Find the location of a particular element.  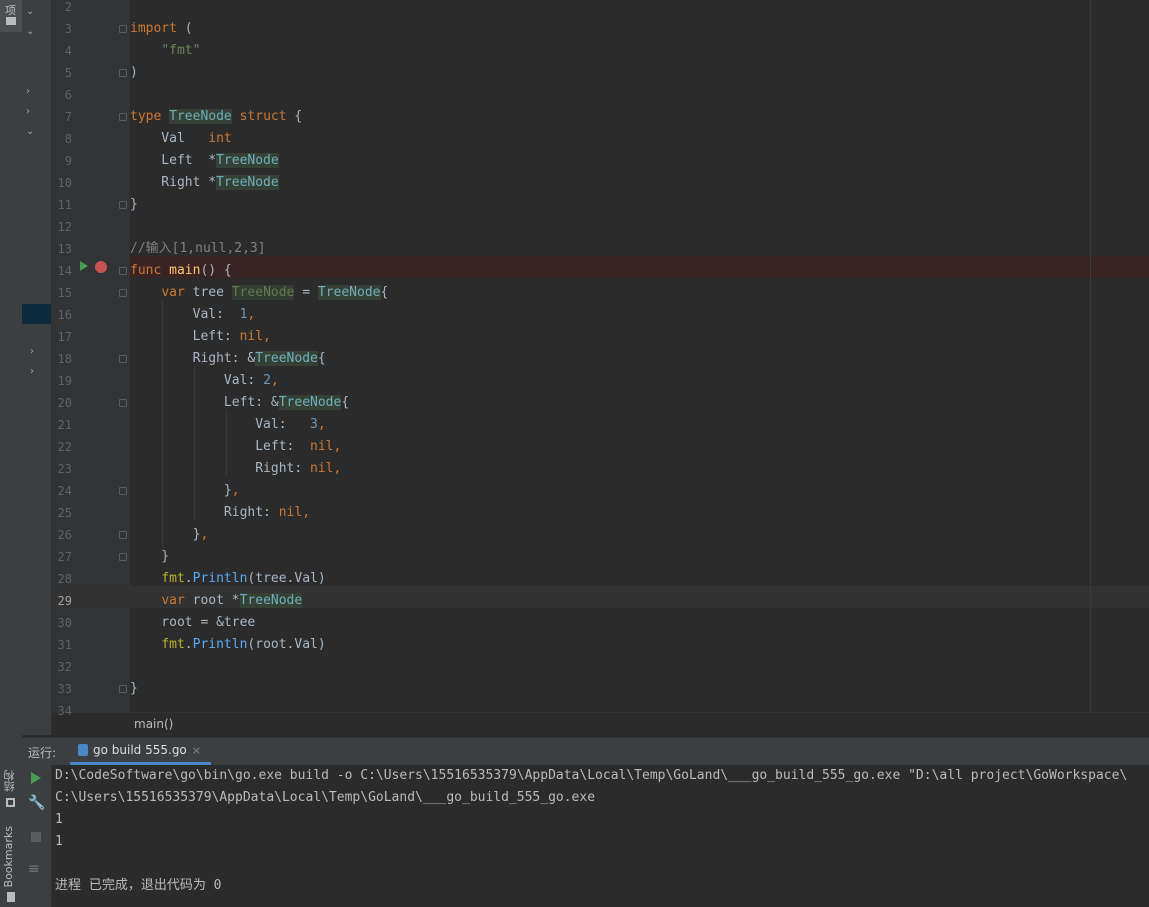

run-tool-window-header: 运行: go build 555.go × is located at coordinates (585, 751).